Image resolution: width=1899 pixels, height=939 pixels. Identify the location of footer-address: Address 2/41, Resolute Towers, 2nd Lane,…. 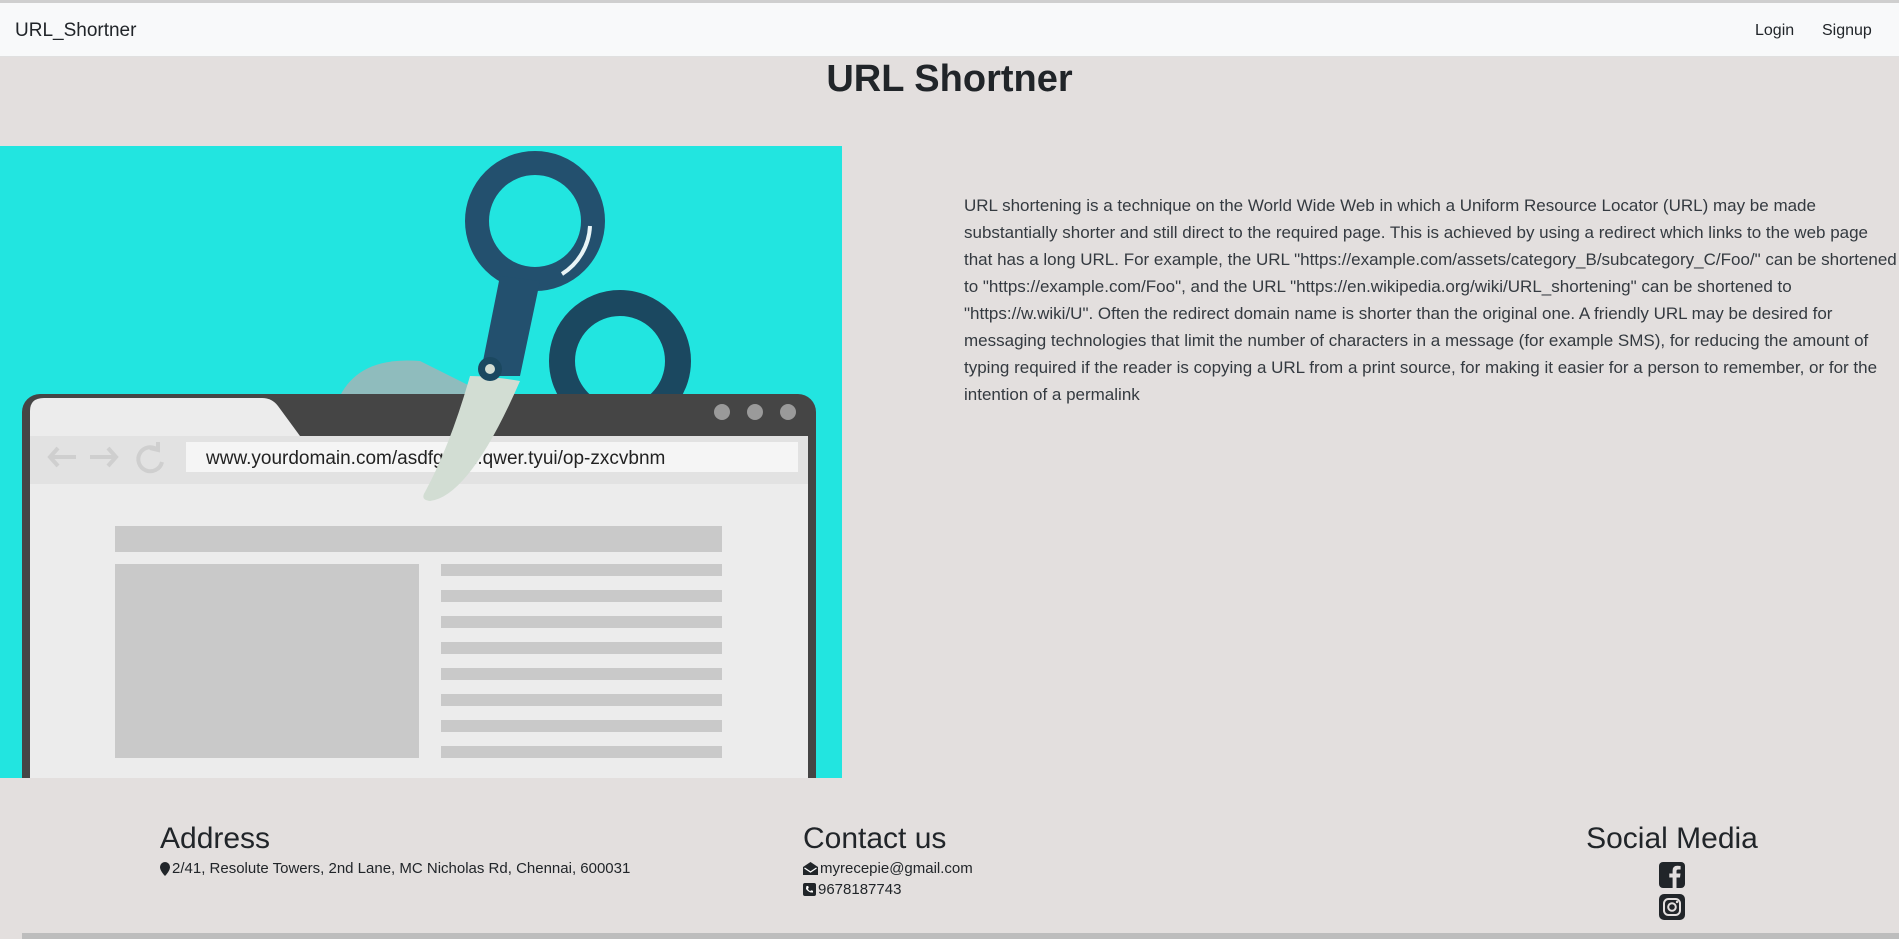
(395, 849).